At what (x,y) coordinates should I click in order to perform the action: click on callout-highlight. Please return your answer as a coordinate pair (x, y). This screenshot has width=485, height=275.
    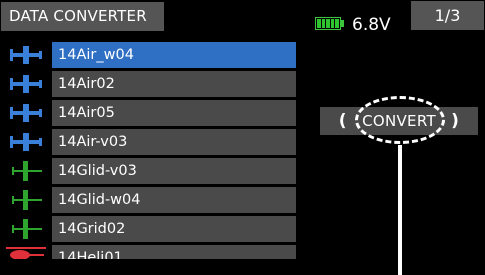
    Looking at the image, I should click on (400, 120).